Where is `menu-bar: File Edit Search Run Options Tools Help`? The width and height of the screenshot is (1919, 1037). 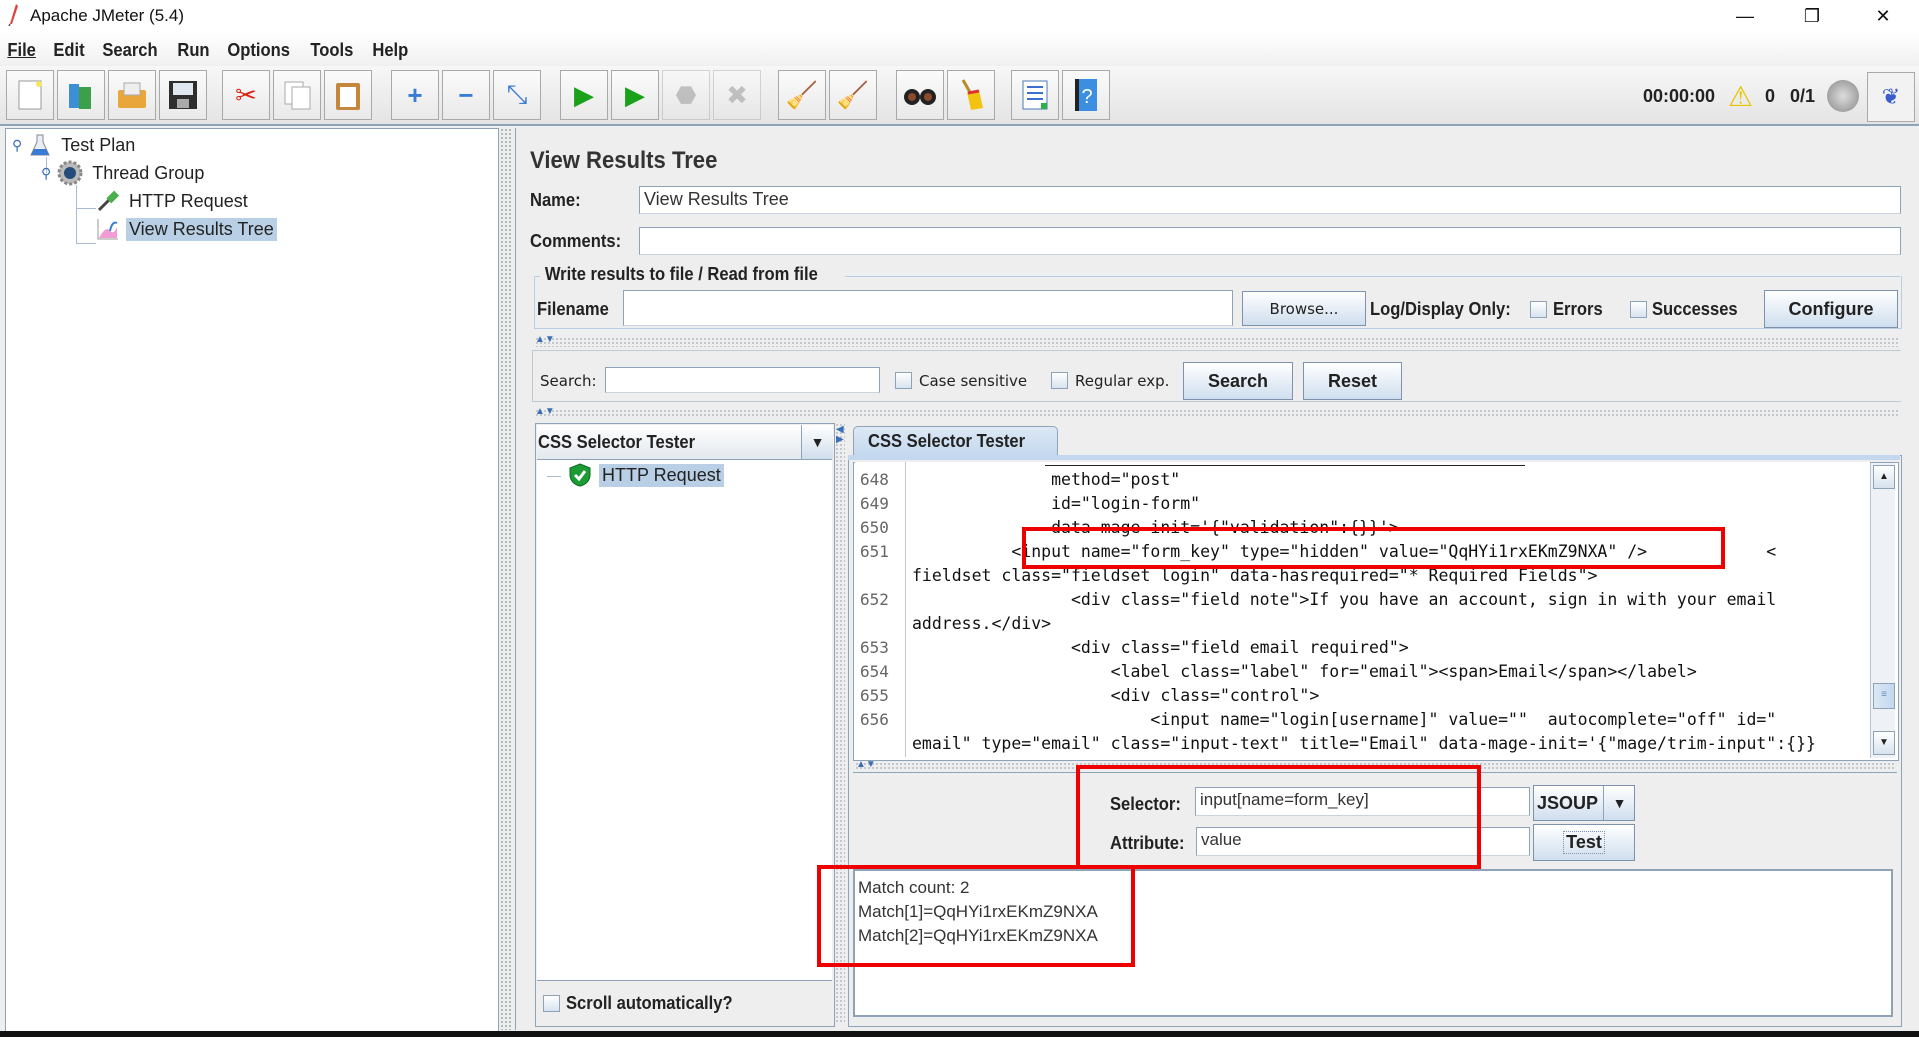
menu-bar: File Edit Search Run Options Tools Help is located at coordinates (959, 49).